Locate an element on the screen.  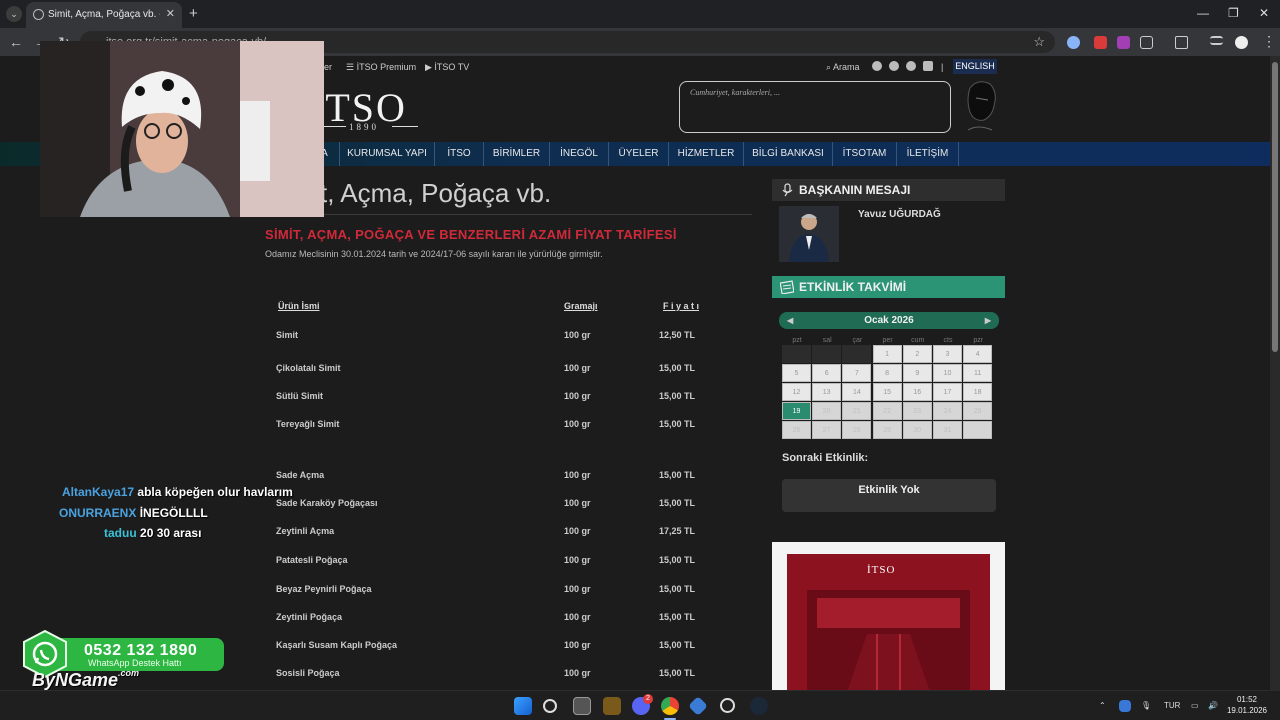
president-portrait is located at coordinates (809, 234).